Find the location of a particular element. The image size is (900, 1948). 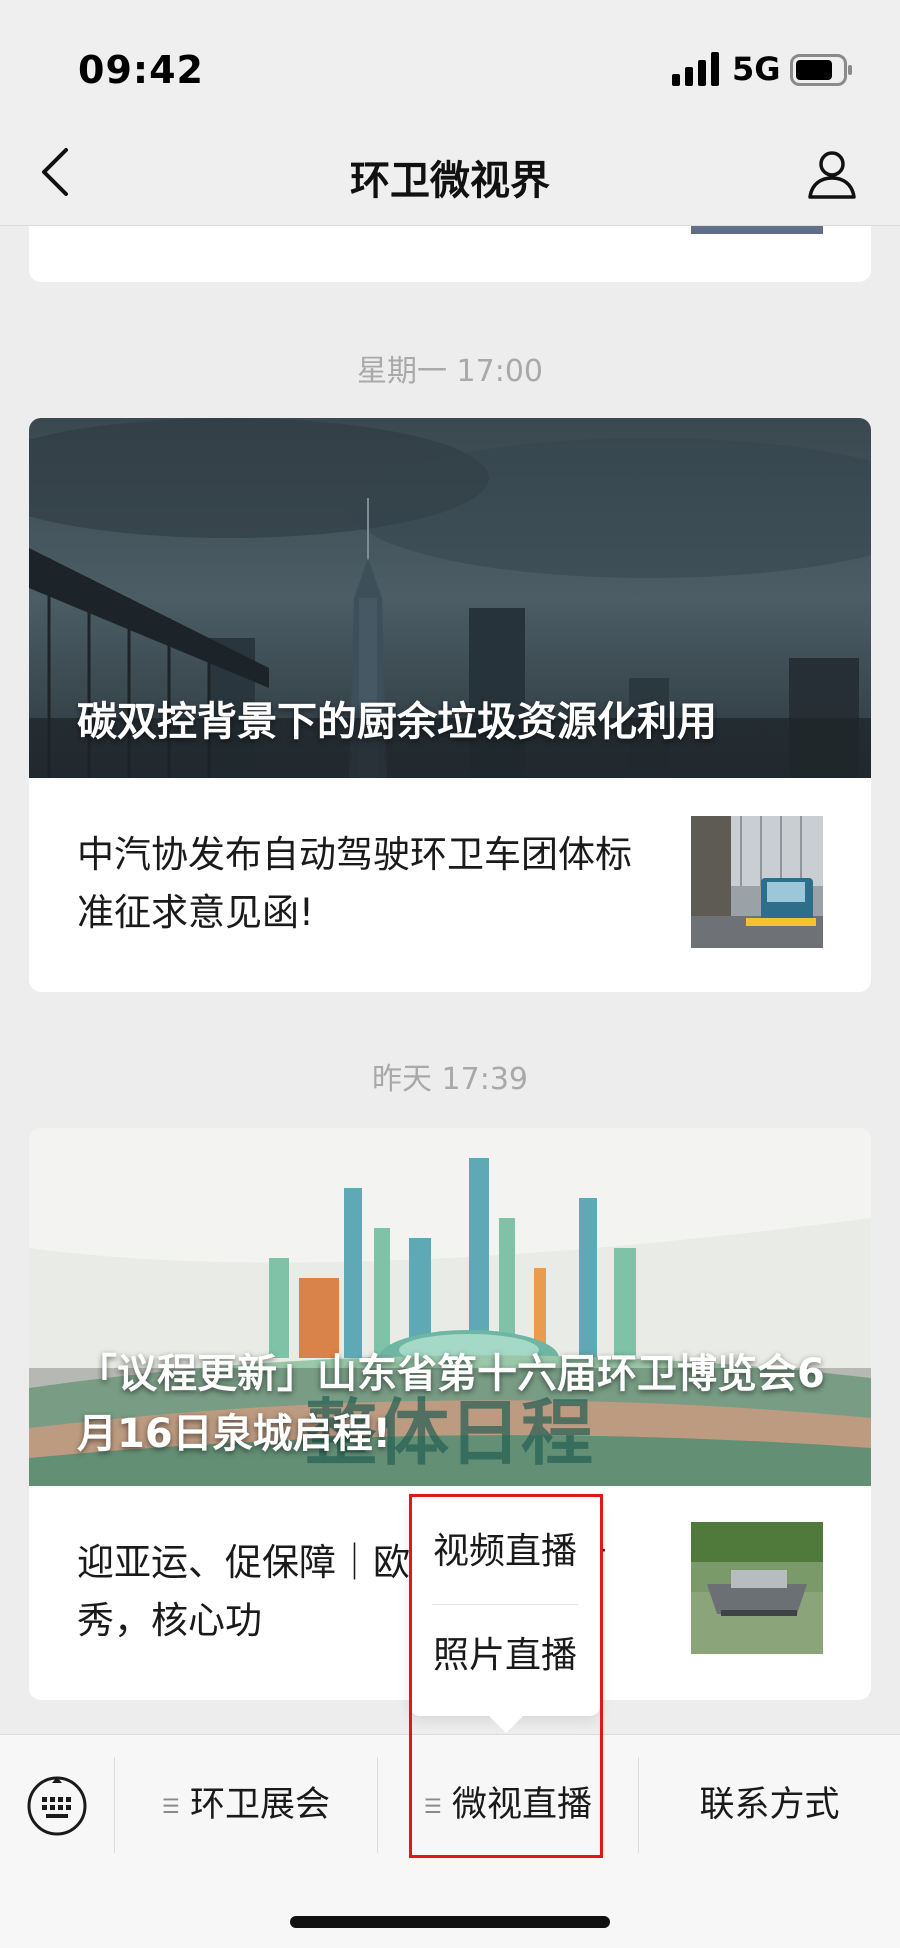

popup-submenu: 视频直播 照片直播 is located at coordinates (505, 1614).